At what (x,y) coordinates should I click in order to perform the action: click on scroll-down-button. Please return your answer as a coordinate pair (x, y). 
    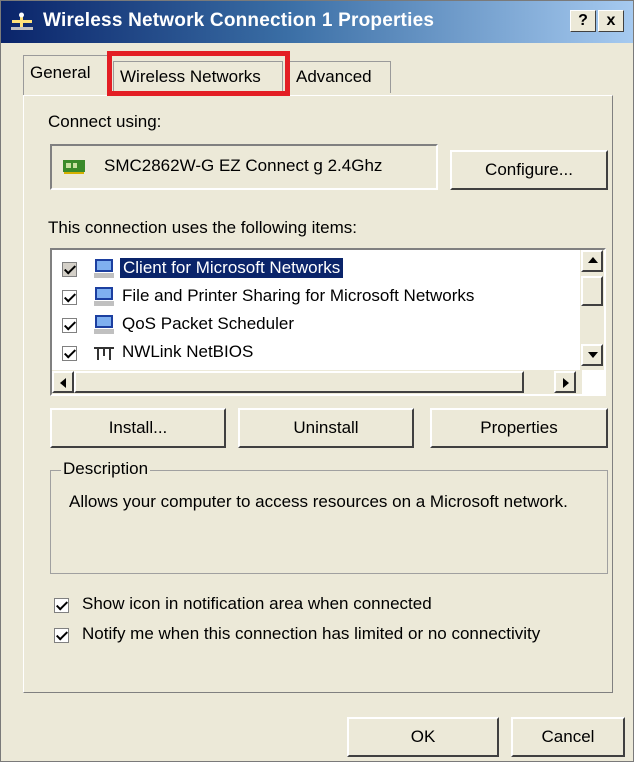
    Looking at the image, I should click on (592, 355).